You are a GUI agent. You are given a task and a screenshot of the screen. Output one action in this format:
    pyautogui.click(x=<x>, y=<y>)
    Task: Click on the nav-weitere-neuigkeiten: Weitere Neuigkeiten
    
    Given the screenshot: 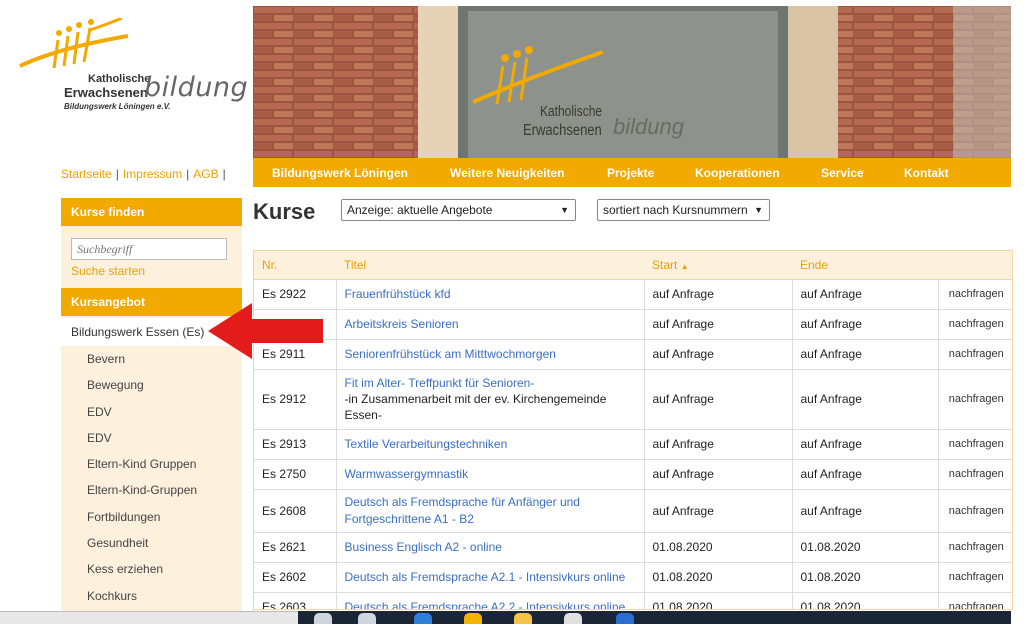 What is the action you would take?
    pyautogui.click(x=507, y=173)
    